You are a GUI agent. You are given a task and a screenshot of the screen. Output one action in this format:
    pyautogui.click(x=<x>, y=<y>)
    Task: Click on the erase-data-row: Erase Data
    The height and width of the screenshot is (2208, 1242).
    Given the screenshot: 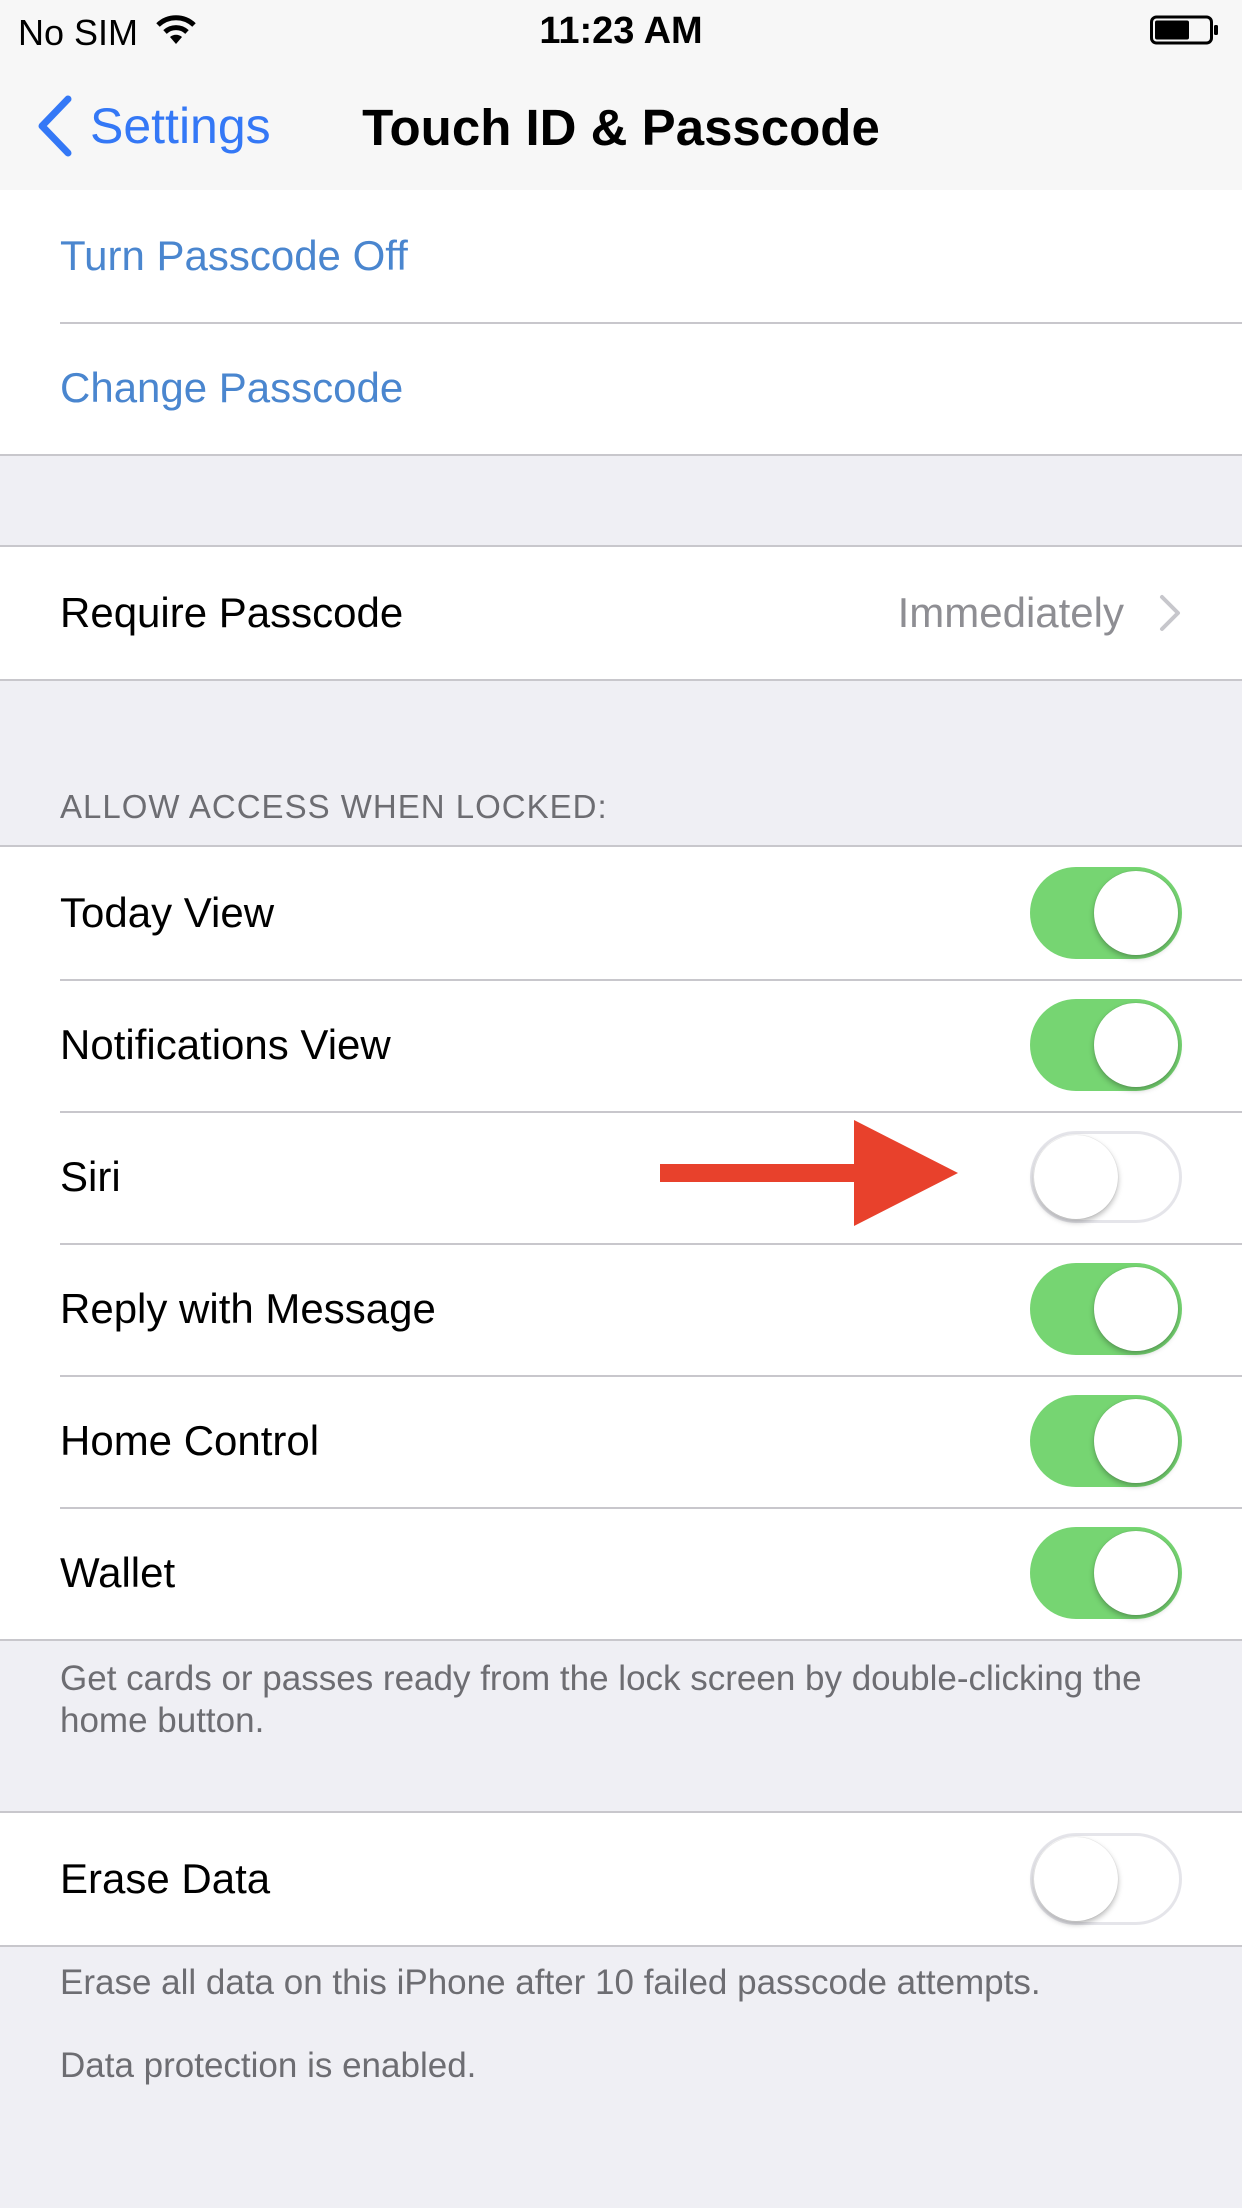 What is the action you would take?
    pyautogui.click(x=621, y=1879)
    